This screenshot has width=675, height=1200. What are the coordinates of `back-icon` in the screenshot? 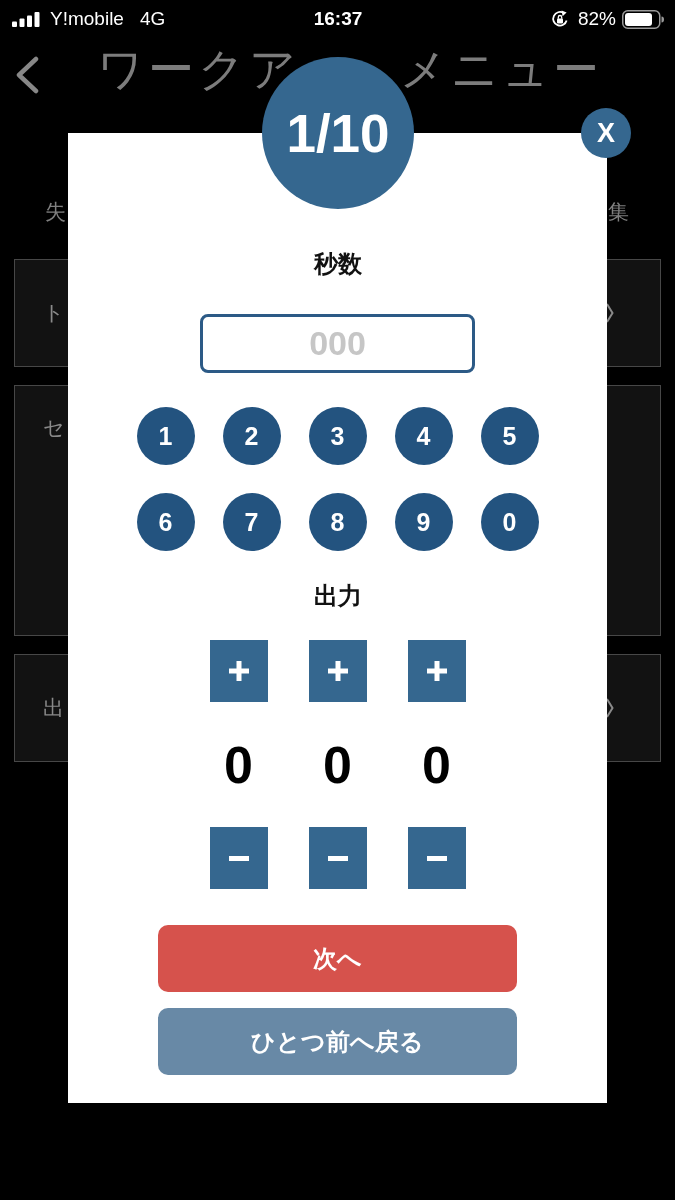 It's located at (27, 75).